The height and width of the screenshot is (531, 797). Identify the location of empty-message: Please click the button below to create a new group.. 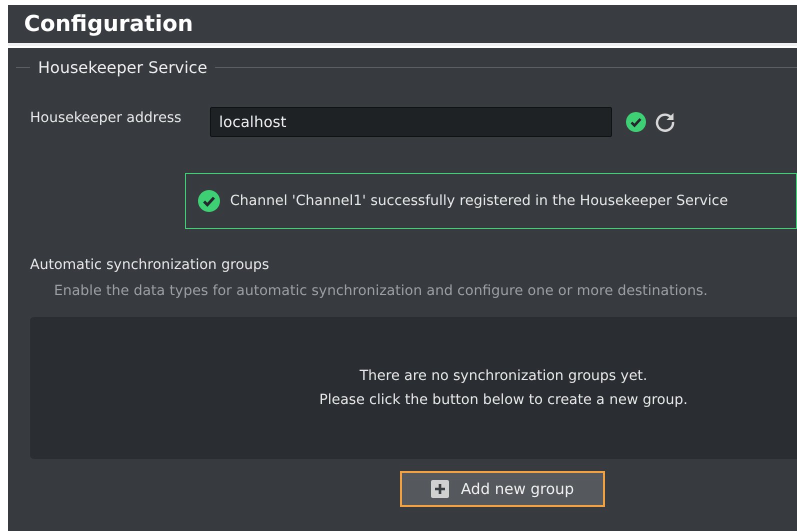
(503, 400).